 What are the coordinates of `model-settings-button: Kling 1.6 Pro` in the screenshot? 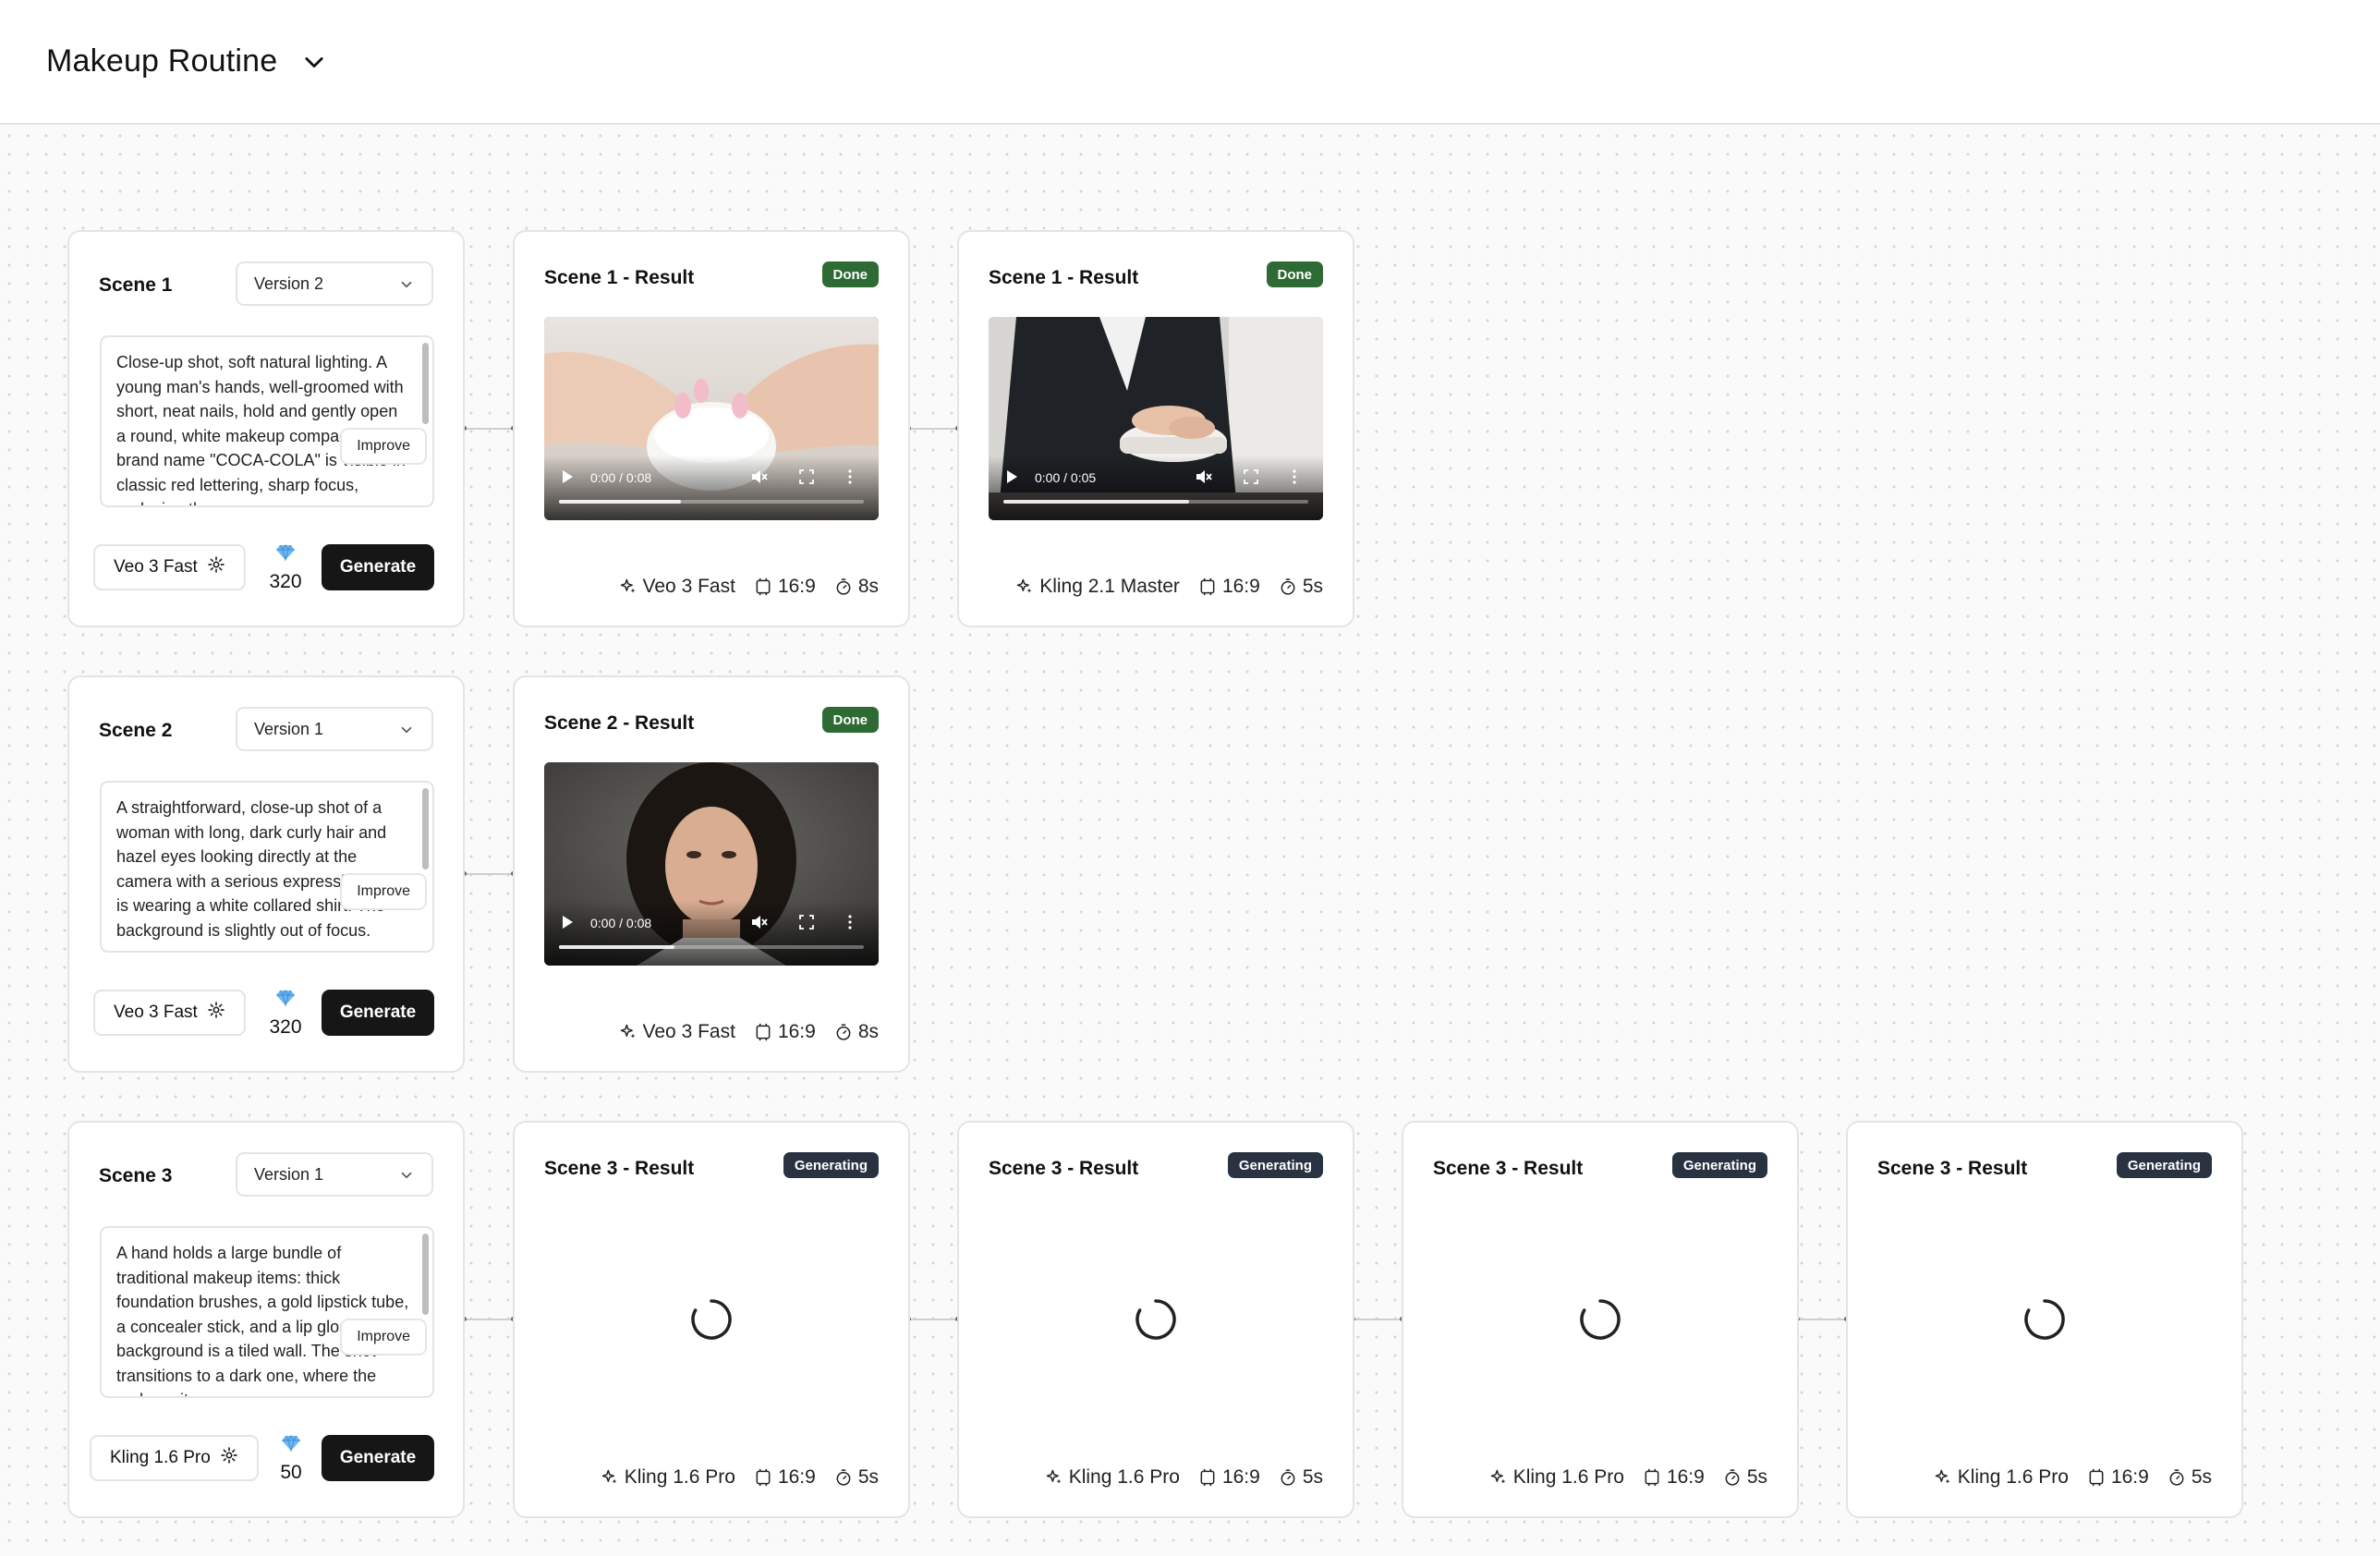 It's located at (174, 1458).